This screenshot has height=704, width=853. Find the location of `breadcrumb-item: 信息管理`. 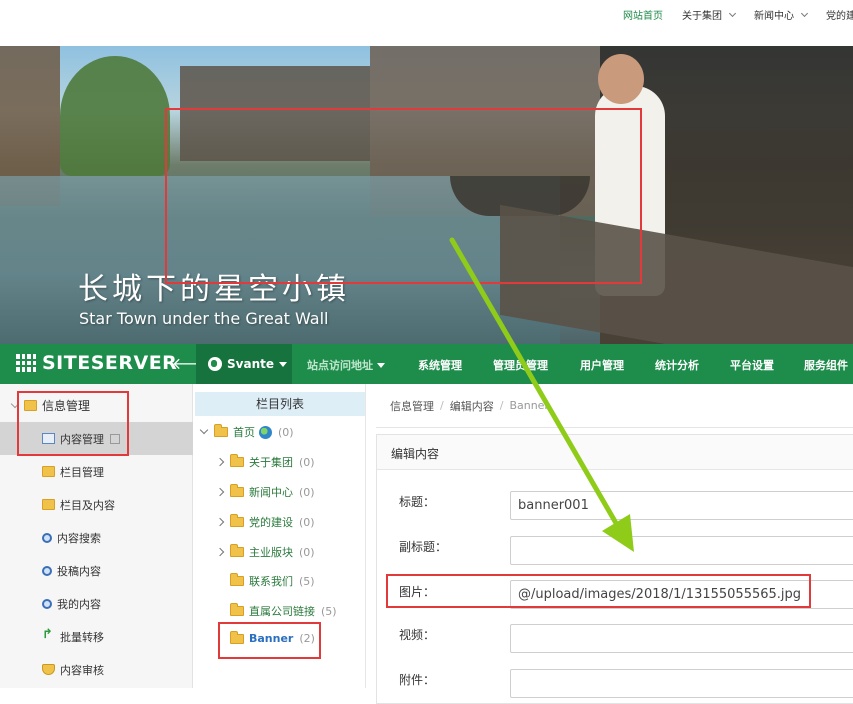

breadcrumb-item: 信息管理 is located at coordinates (412, 406).